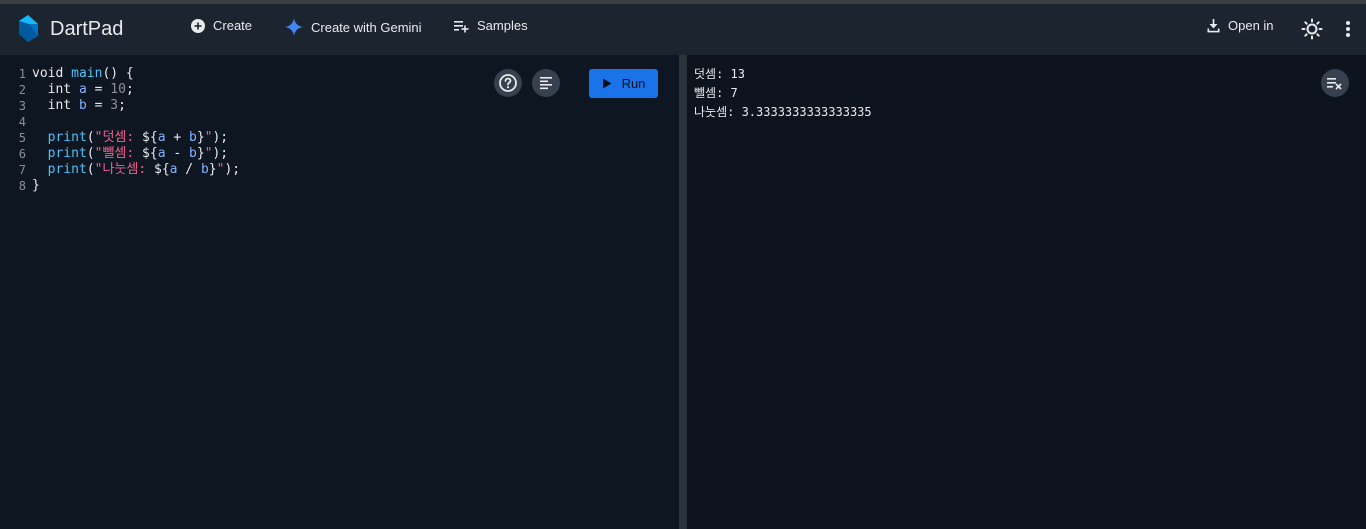 This screenshot has height=529, width=1366. I want to click on line-number: 5, so click(22, 138).